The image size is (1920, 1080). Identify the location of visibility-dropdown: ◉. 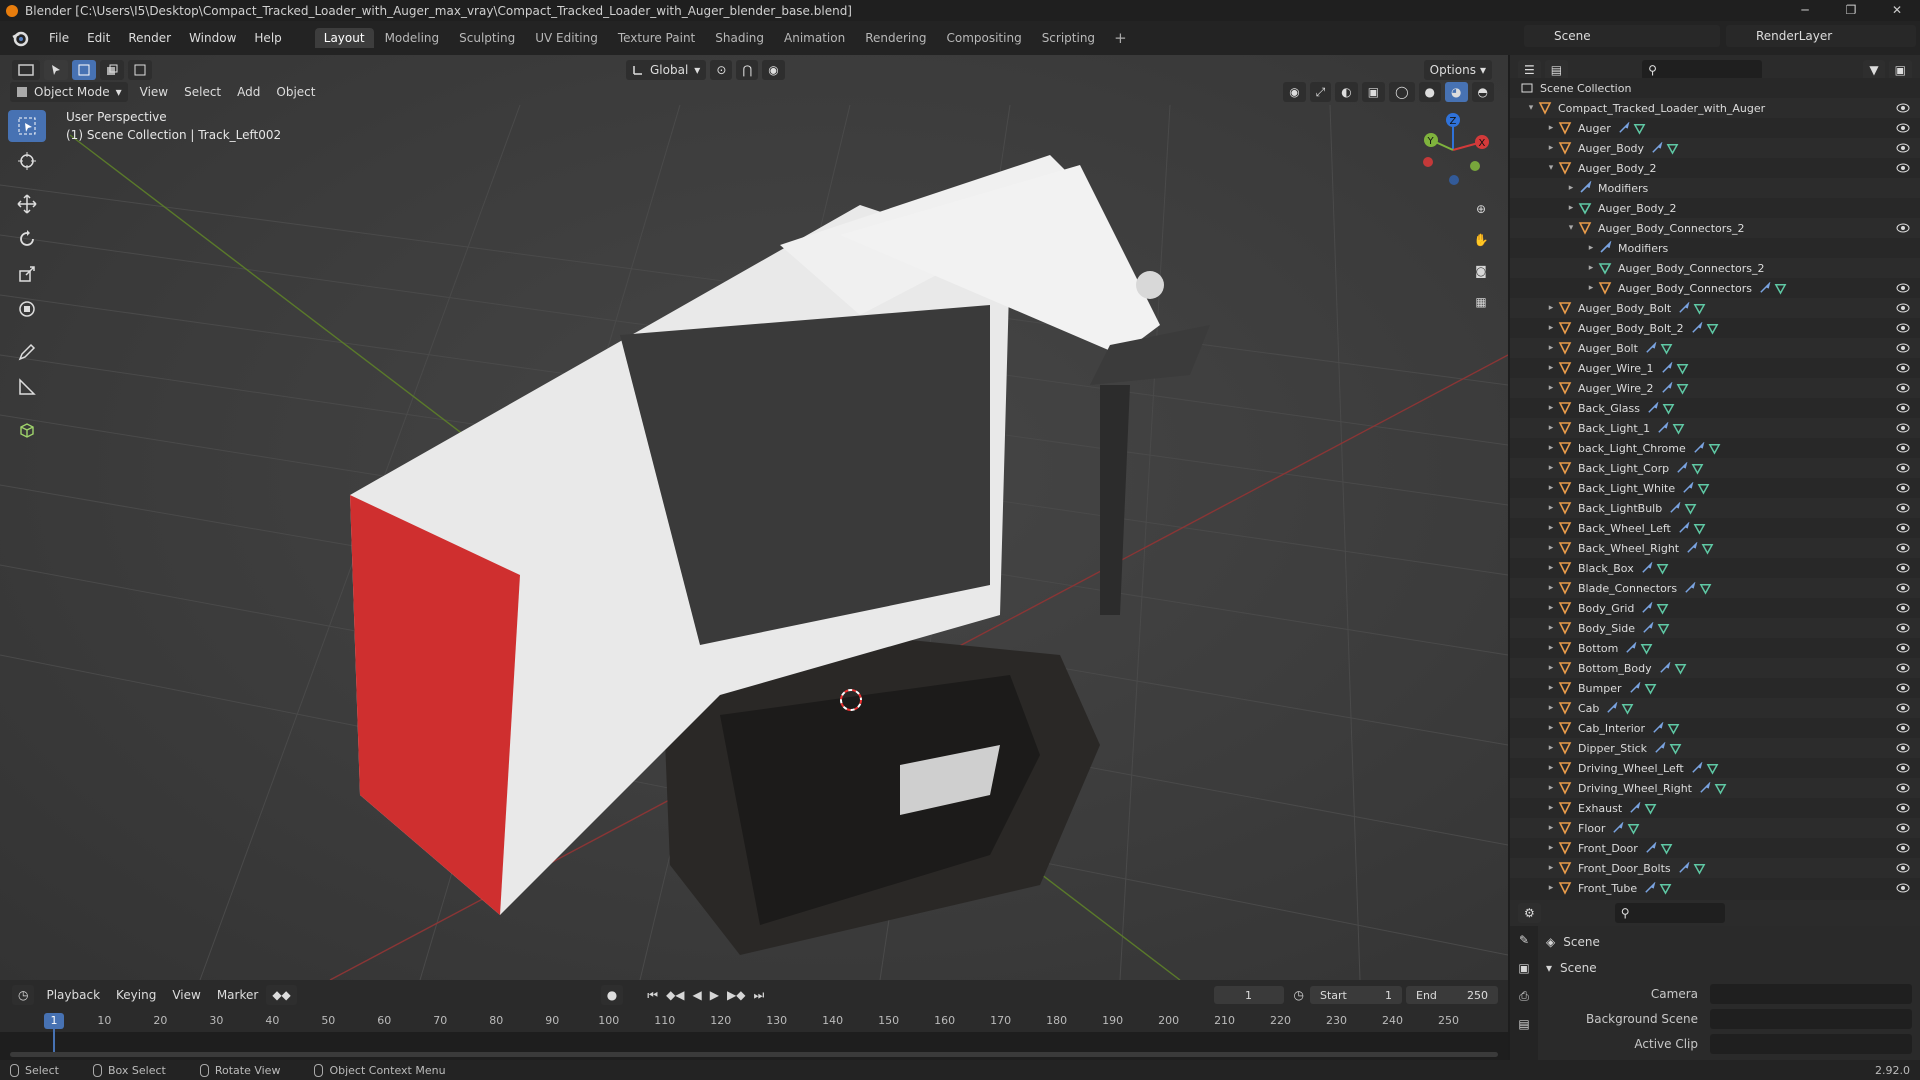
(1294, 92).